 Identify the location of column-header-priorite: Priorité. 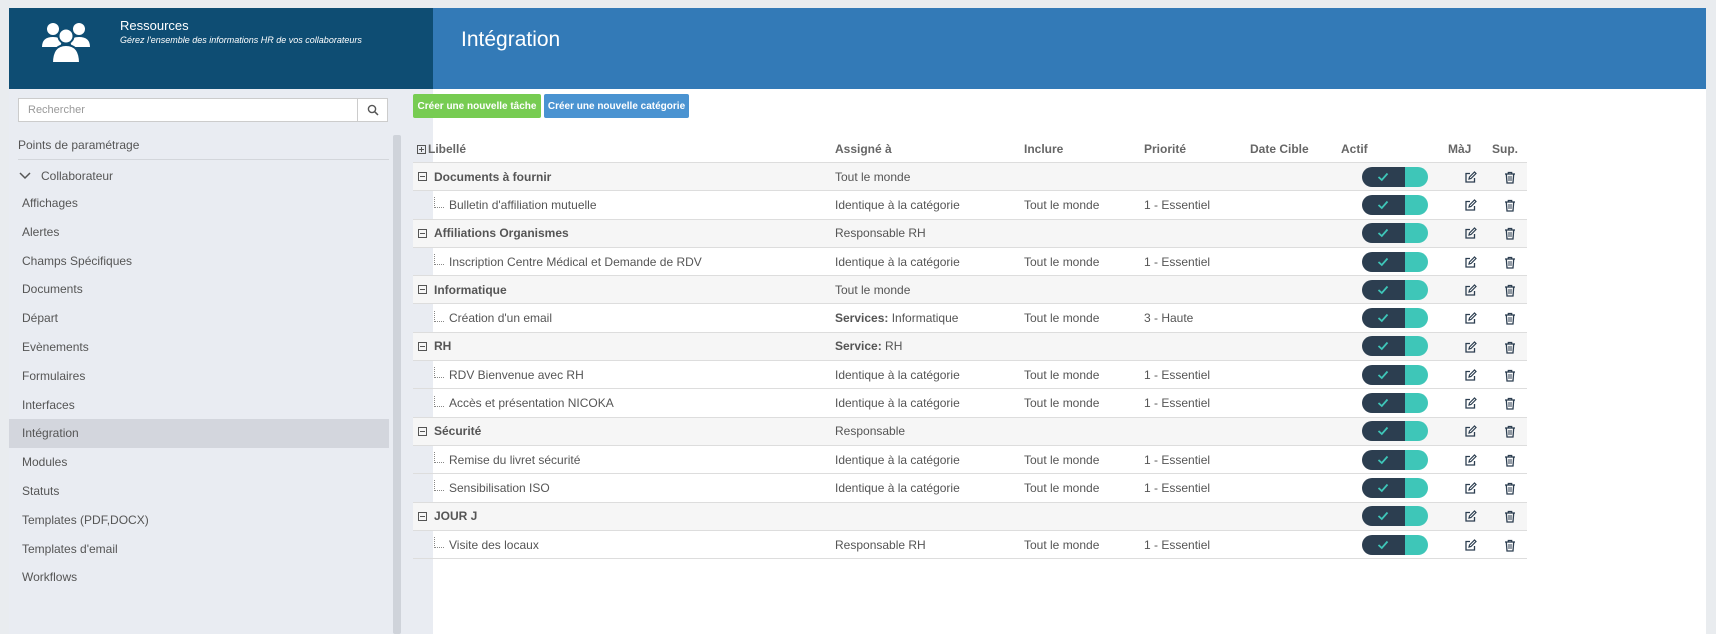
(1197, 149).